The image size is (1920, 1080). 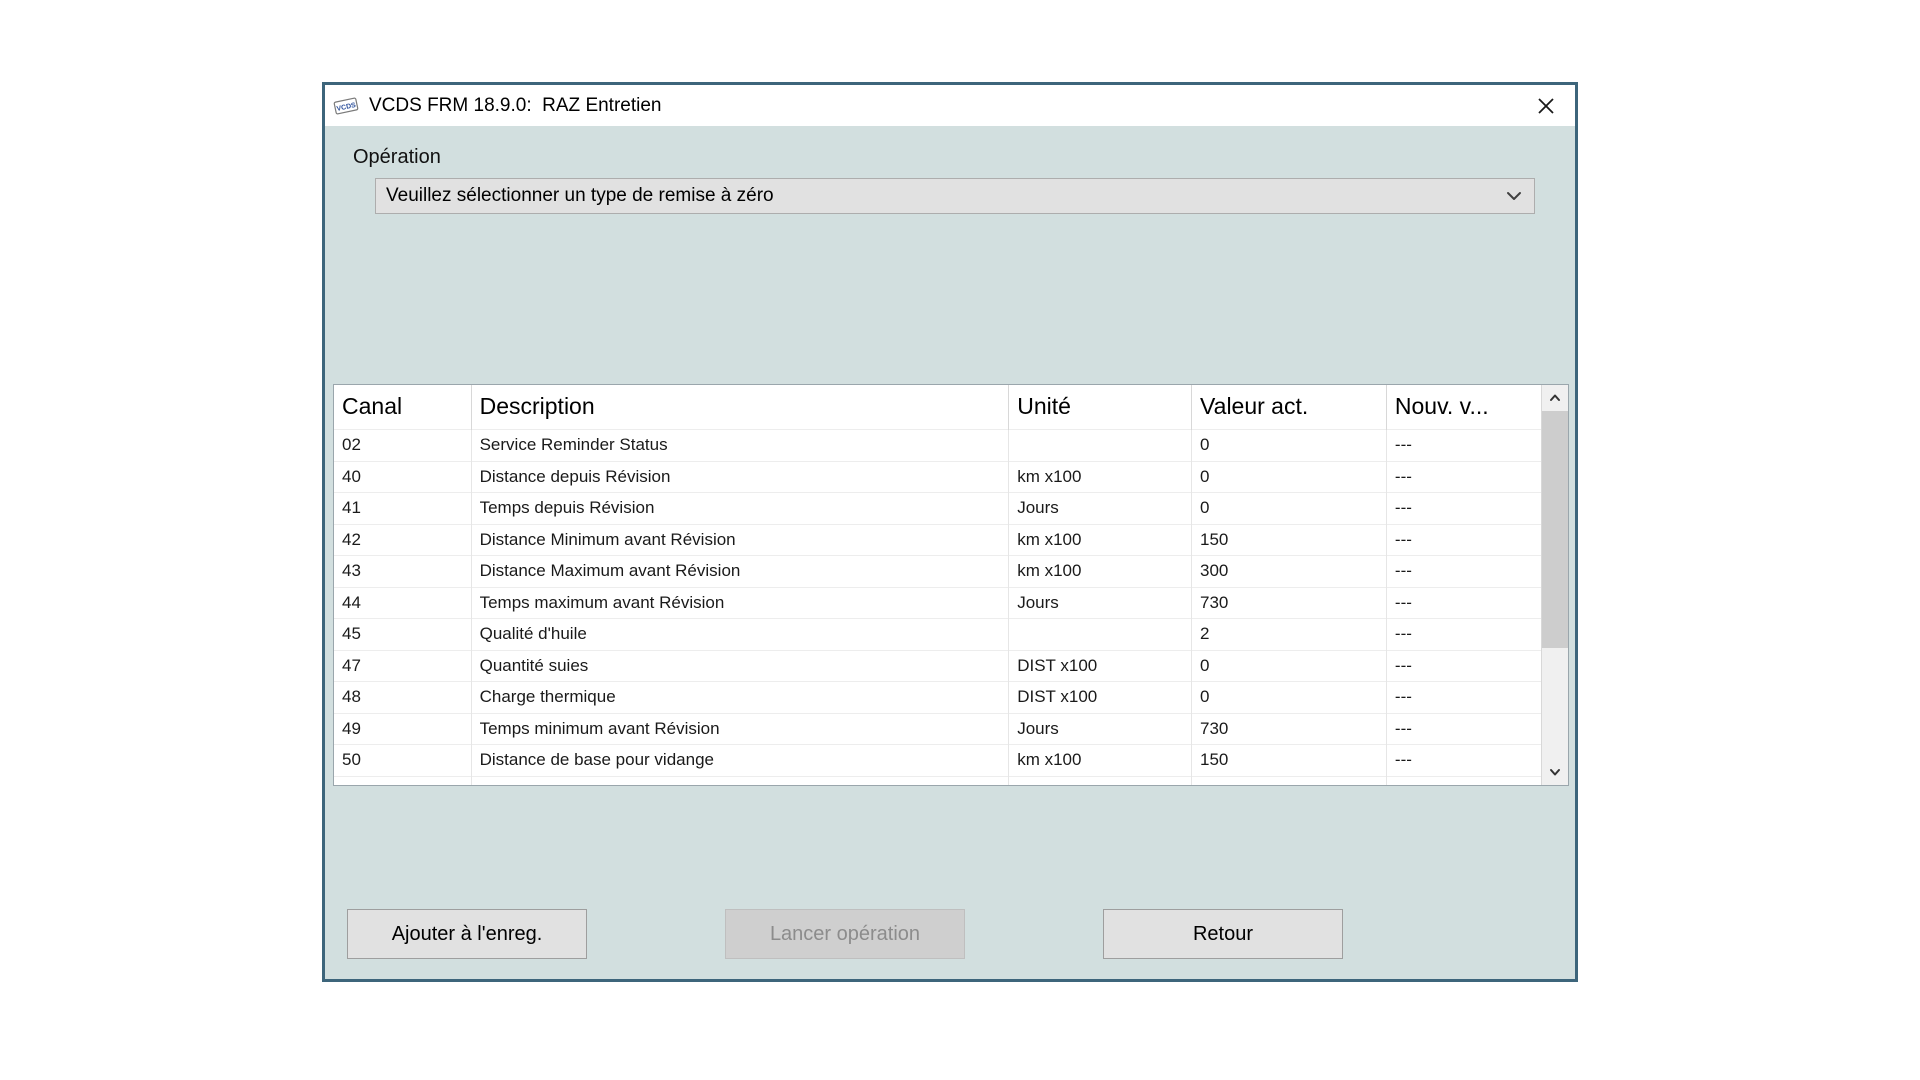 What do you see at coordinates (1100, 407) in the screenshot?
I see `column-header-unite: Unité` at bounding box center [1100, 407].